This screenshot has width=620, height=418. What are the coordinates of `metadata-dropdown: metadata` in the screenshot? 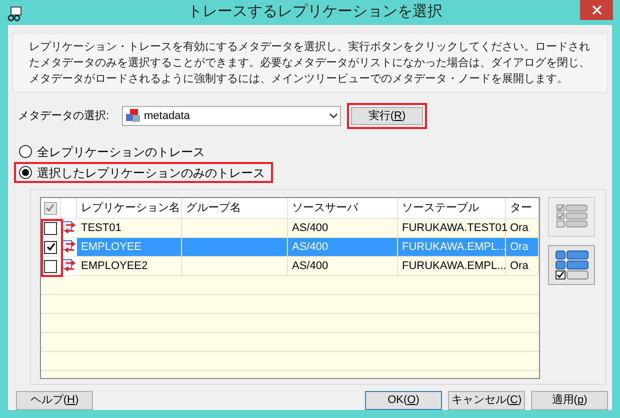 It's located at (231, 116).